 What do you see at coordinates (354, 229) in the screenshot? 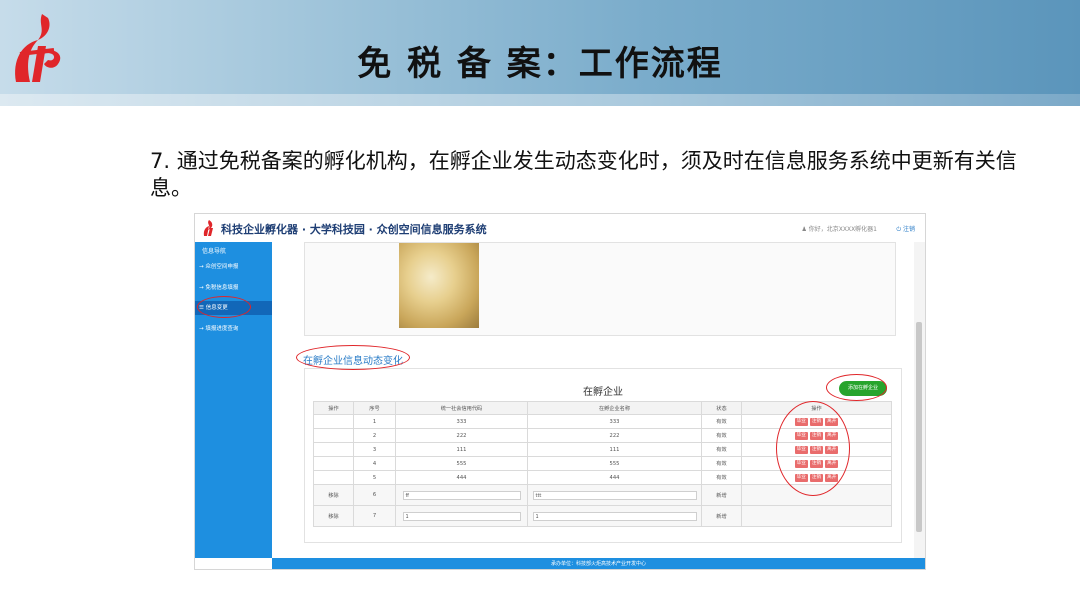
I see `app-title: 科技企业孵化器 · 大学科技园 · 众创空间信息服务系统` at bounding box center [354, 229].